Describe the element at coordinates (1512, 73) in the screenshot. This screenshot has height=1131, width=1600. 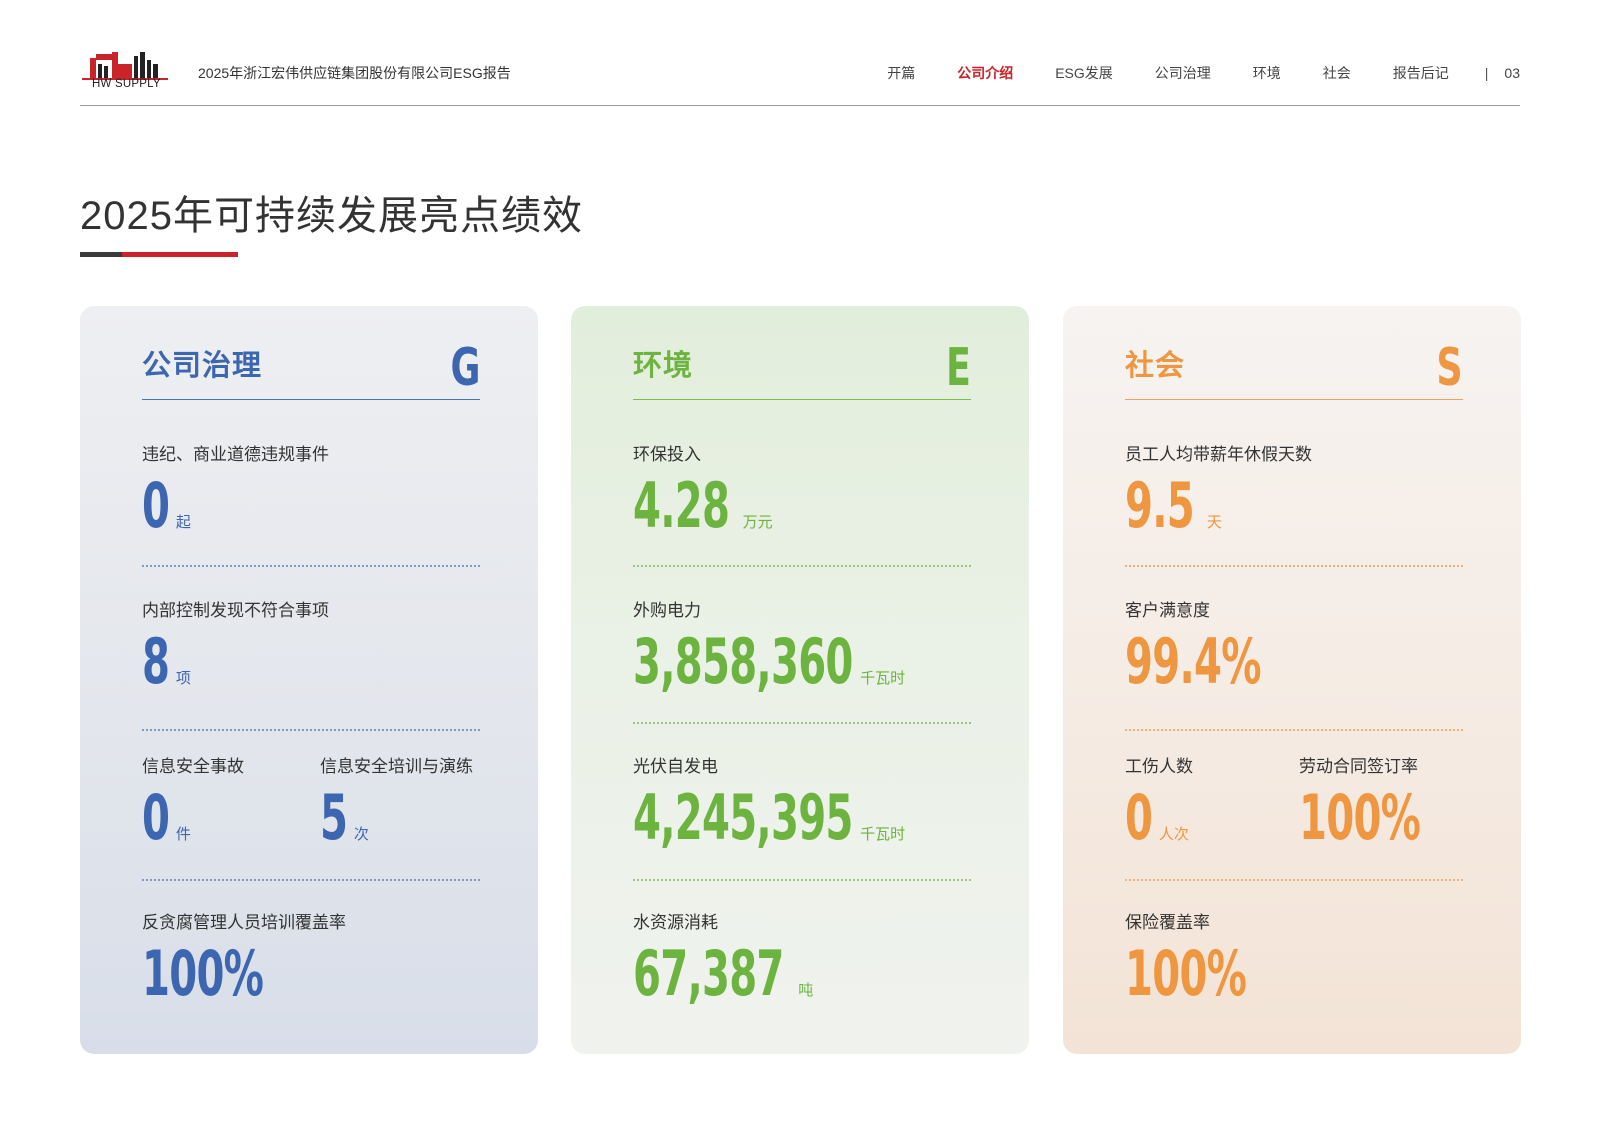
I see `page-number: 03` at that location.